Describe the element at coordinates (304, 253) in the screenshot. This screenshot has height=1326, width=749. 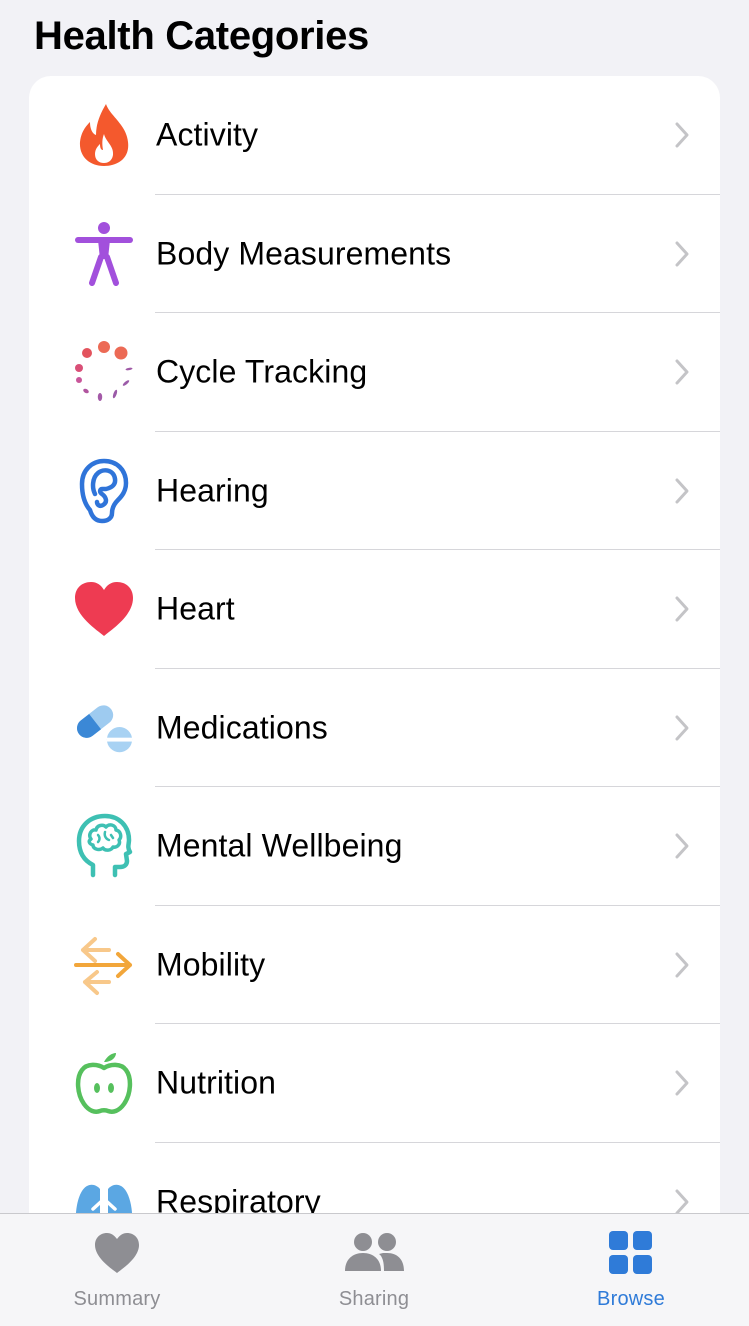
I see `category-label: Body Measurements` at that location.